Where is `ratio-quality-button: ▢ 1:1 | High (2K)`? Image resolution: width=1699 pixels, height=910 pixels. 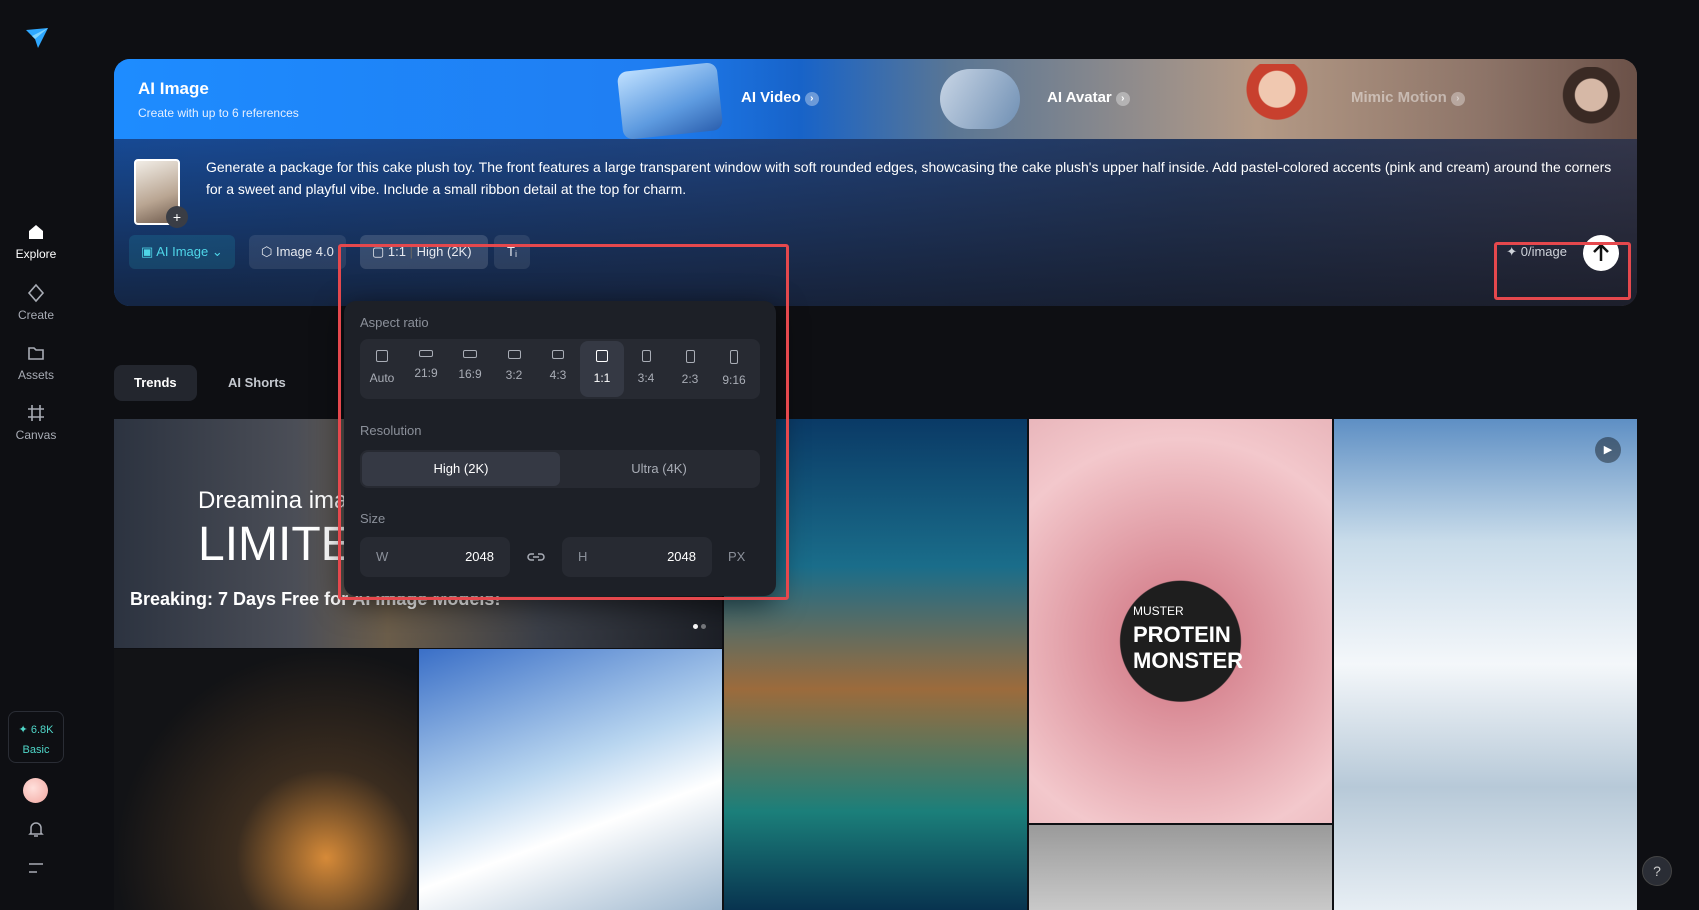
ratio-quality-button: ▢ 1:1 | High (2K) is located at coordinates (424, 252).